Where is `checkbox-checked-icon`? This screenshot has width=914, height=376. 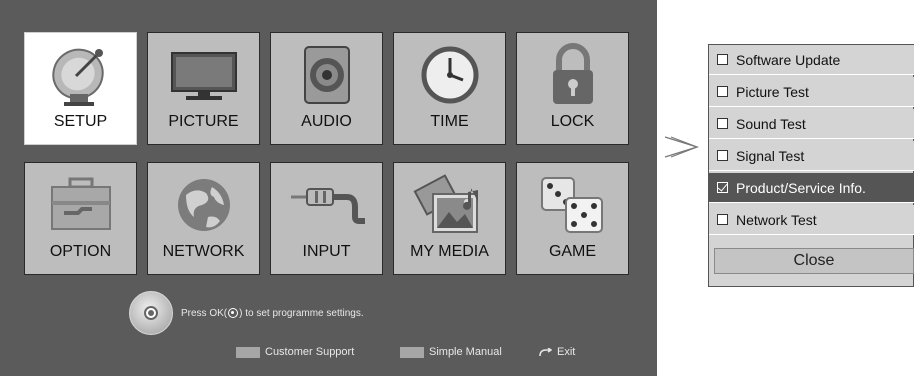 checkbox-checked-icon is located at coordinates (722, 187).